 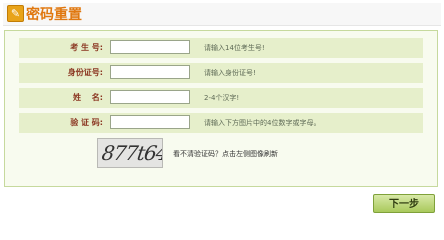 I want to click on title-bar: ✎ 密码重置, so click(x=222, y=14).